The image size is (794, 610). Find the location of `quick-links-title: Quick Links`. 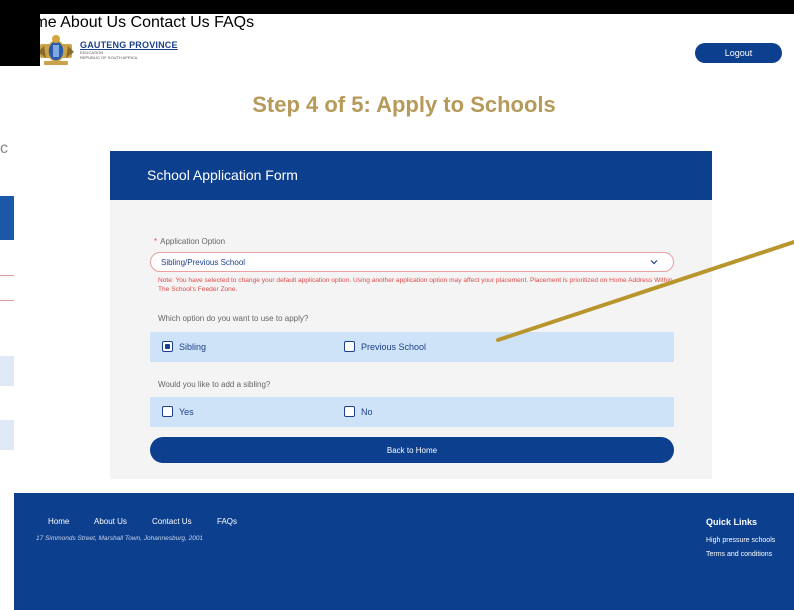

quick-links-title: Quick Links is located at coordinates (732, 522).